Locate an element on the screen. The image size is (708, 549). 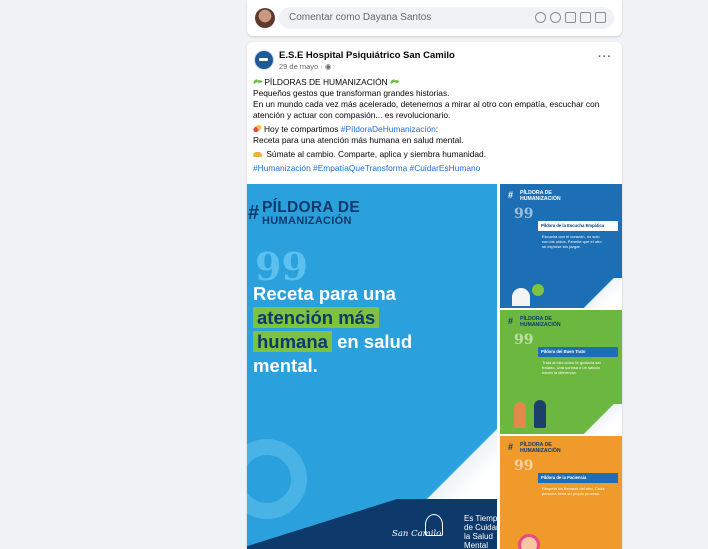
footer-slogan: Es Tiempo de Cuidar la Salud Mental is located at coordinates (480, 531).